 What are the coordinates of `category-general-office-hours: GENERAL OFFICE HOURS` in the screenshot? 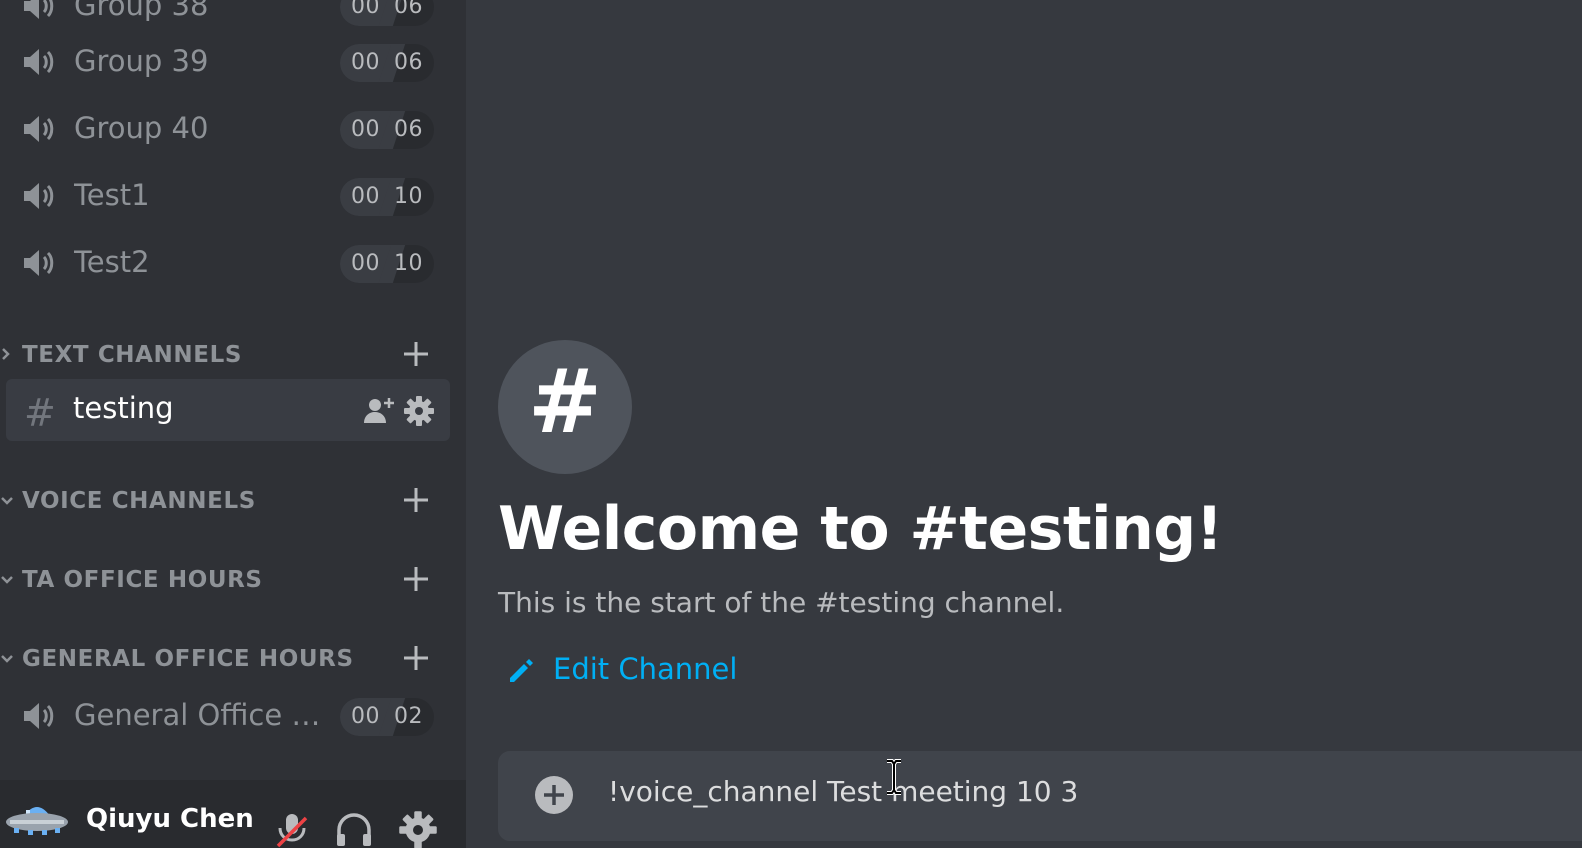 It's located at (233, 660).